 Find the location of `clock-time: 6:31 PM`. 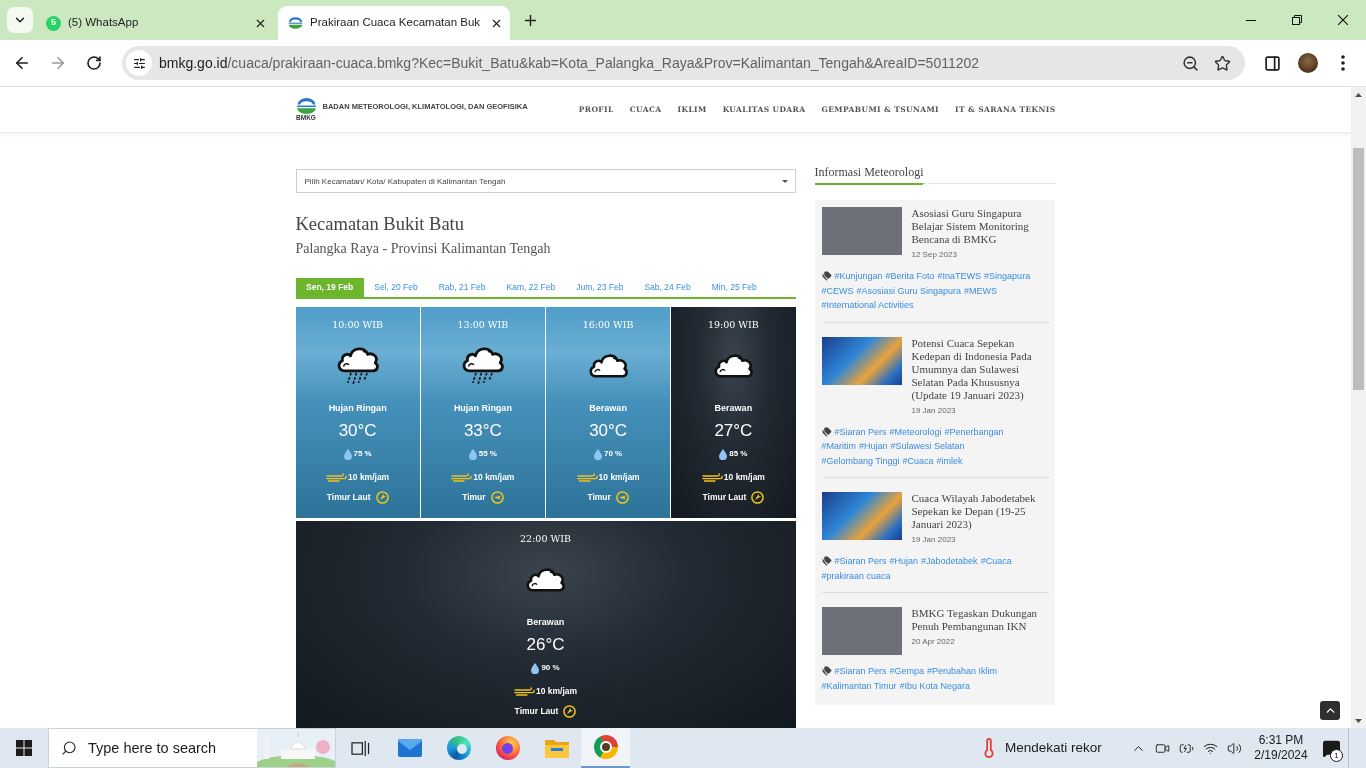

clock-time: 6:31 PM is located at coordinates (1281, 740).